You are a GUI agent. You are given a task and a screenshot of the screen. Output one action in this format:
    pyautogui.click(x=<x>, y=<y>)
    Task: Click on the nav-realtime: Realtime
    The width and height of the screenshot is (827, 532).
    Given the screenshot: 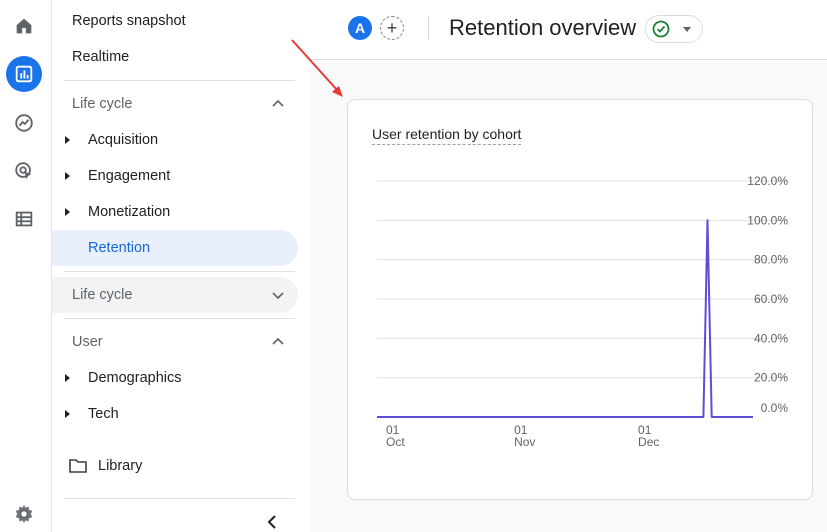 What is the action you would take?
    pyautogui.click(x=100, y=57)
    